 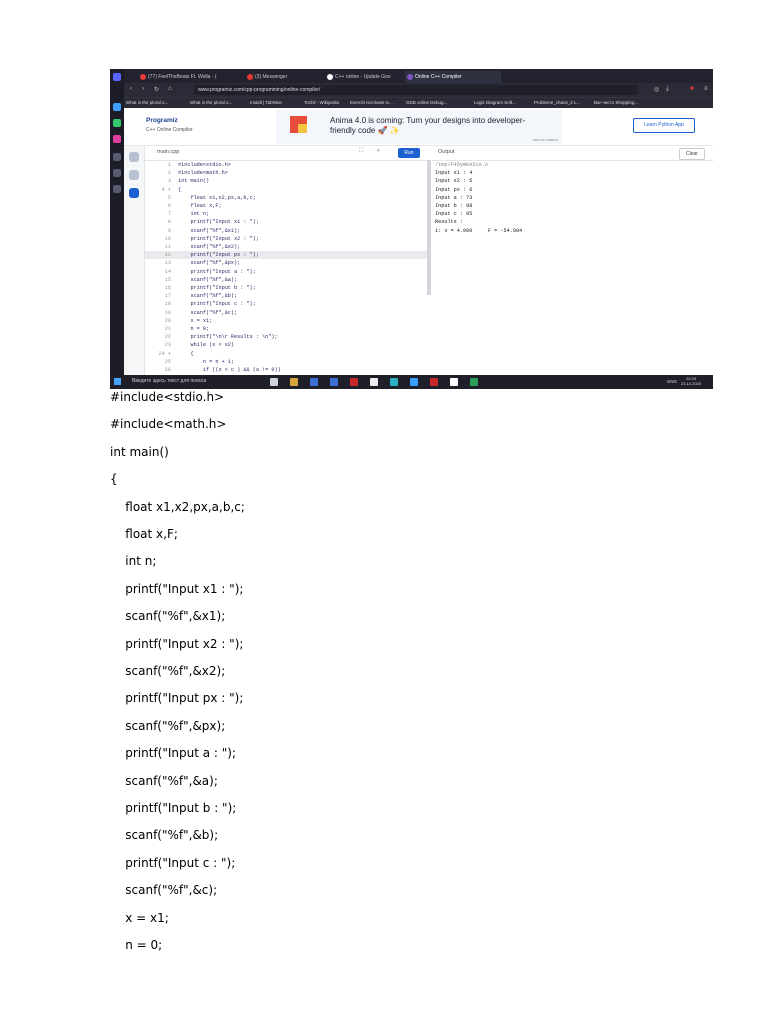 I want to click on code-line: 2 #include<math.h>, so click(x=286, y=173).